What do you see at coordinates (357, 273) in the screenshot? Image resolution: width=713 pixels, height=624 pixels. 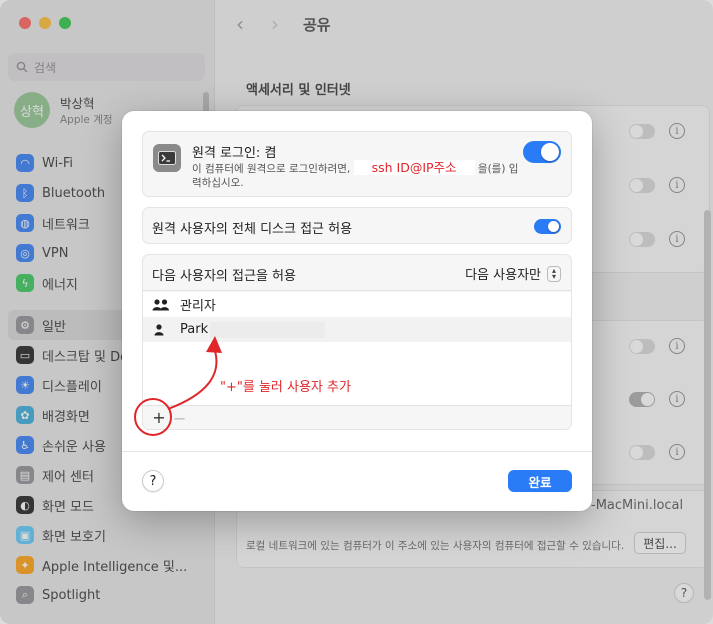 I see `allowed-users-header: 다음 사용자의 접근을 허용 다음 사용자만 ▴ ▾` at bounding box center [357, 273].